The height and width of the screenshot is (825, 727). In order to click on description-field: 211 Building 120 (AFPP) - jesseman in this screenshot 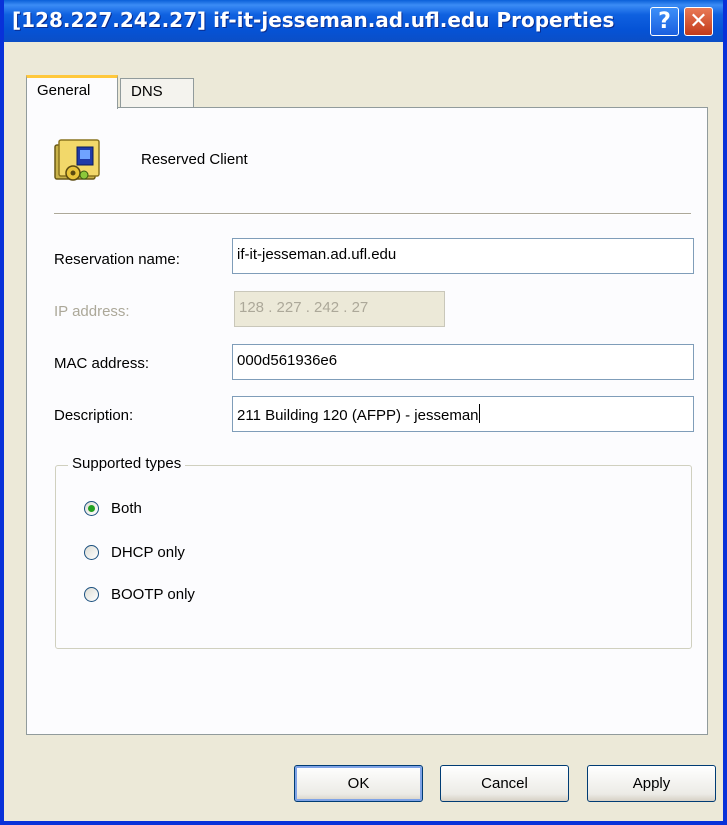, I will do `click(463, 414)`.